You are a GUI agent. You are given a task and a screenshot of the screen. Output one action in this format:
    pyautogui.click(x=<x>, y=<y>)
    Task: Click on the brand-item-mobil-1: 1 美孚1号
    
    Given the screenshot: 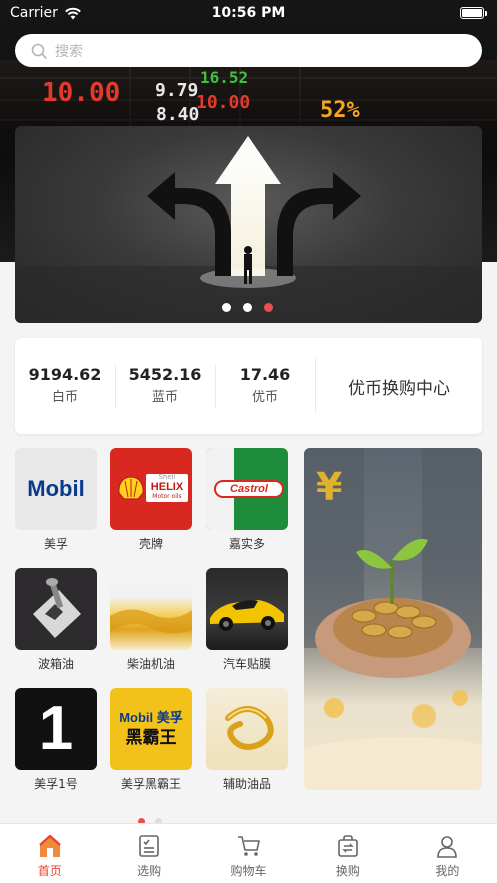 What is the action you would take?
    pyautogui.click(x=56, y=740)
    